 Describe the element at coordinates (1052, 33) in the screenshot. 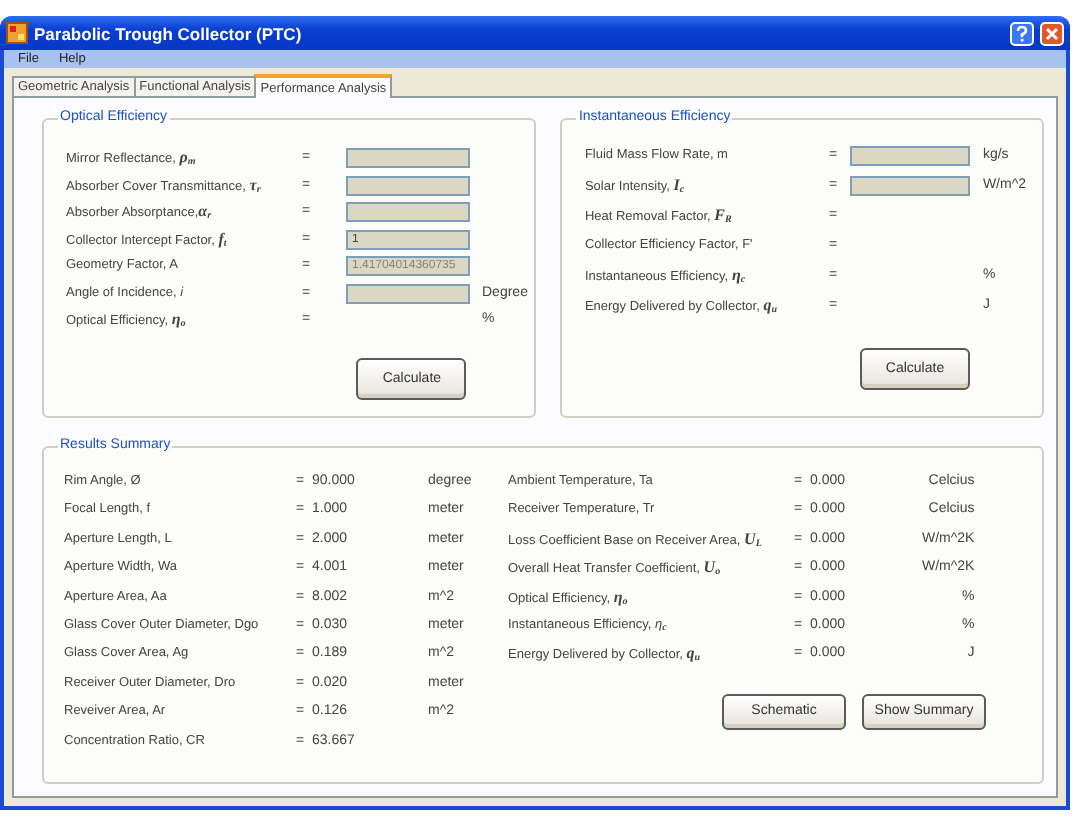

I see `close-icon` at that location.